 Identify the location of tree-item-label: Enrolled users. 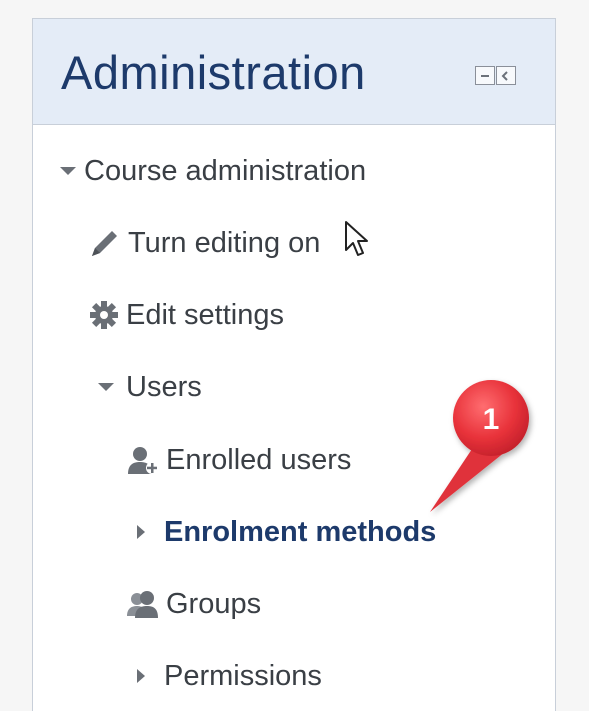
(259, 459).